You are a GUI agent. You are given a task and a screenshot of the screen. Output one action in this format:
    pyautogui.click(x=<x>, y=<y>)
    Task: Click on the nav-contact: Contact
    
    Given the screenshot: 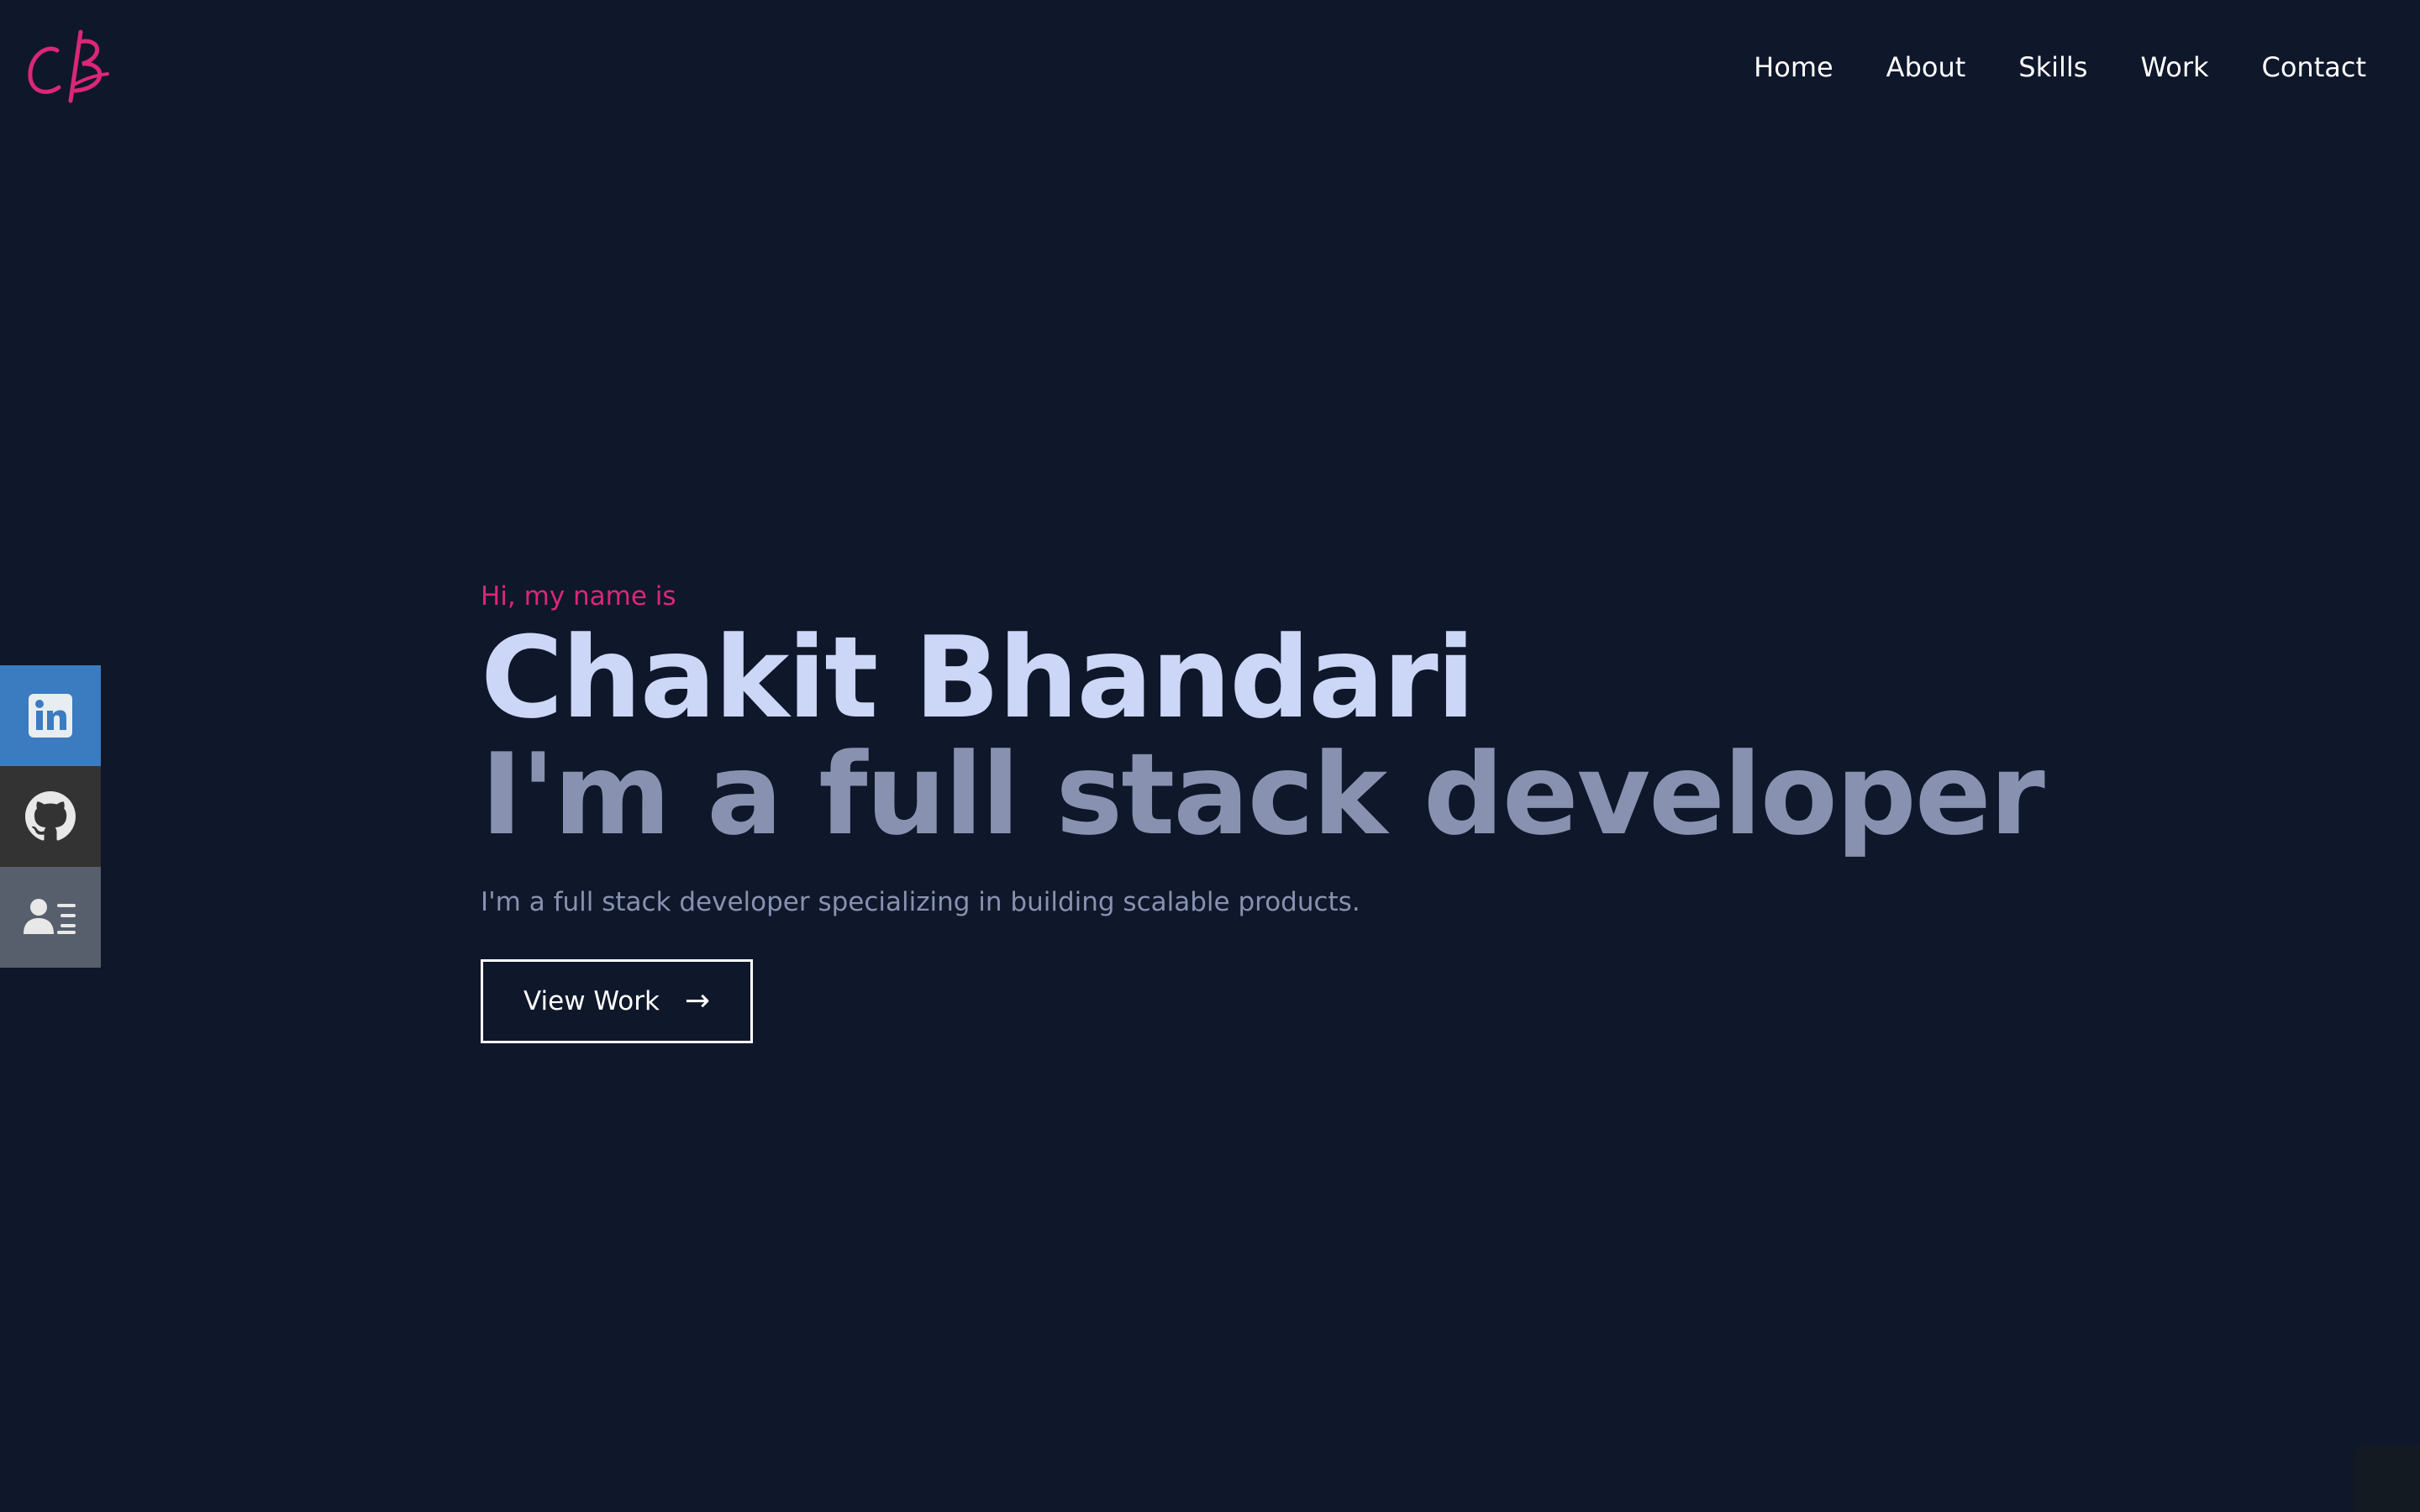 What is the action you would take?
    pyautogui.click(x=2314, y=67)
    